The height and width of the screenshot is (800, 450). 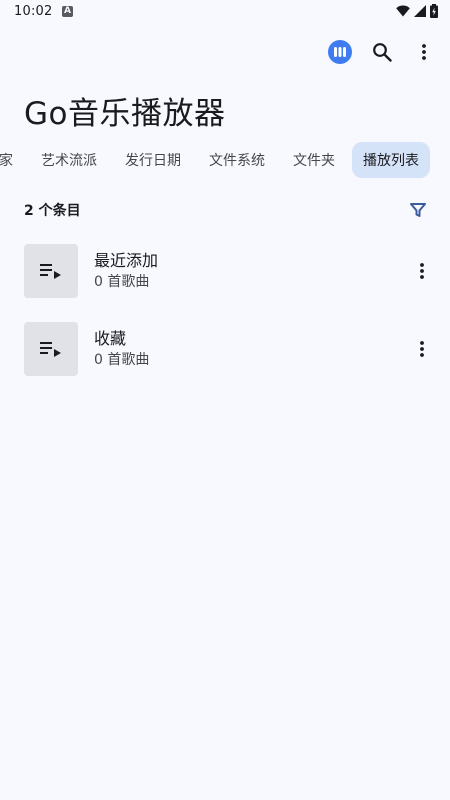 I want to click on item-count: 2 个条目, so click(x=52, y=211).